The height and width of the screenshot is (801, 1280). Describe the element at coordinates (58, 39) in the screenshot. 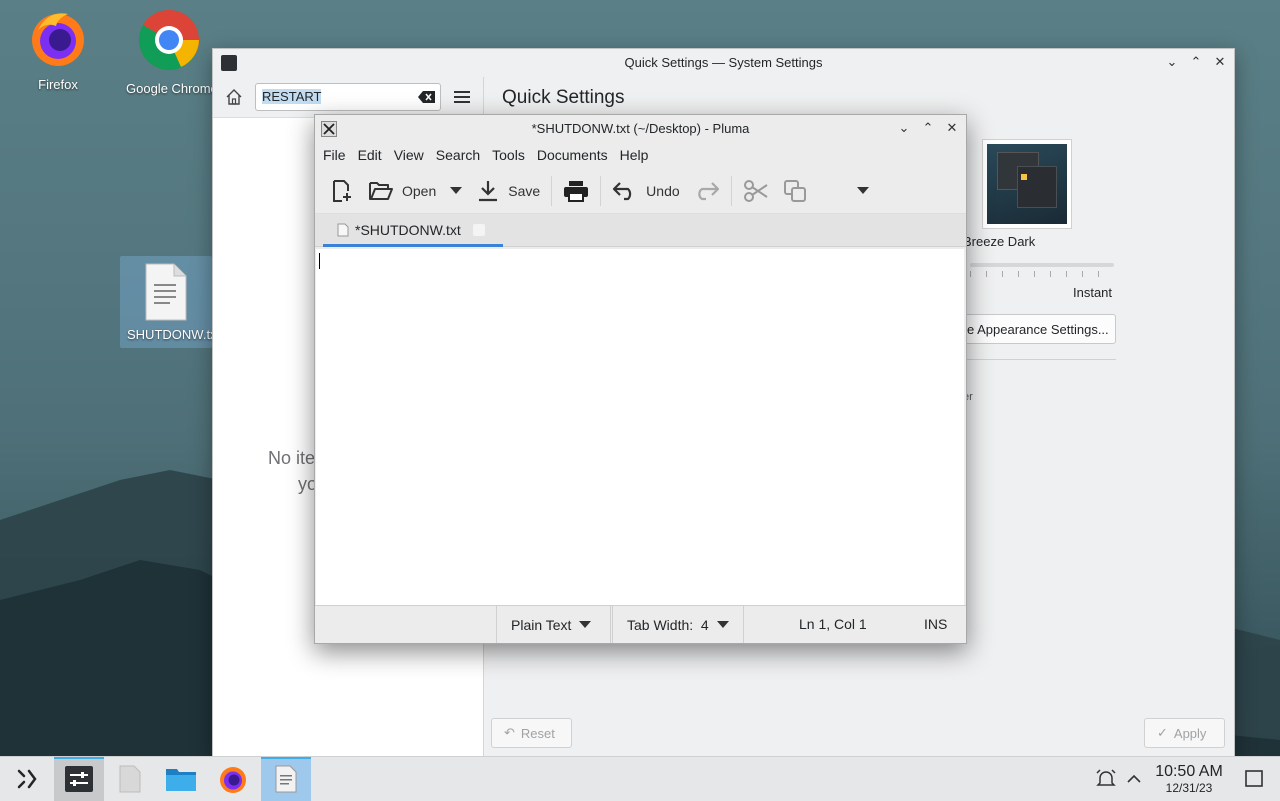

I see `firefox-icon` at that location.